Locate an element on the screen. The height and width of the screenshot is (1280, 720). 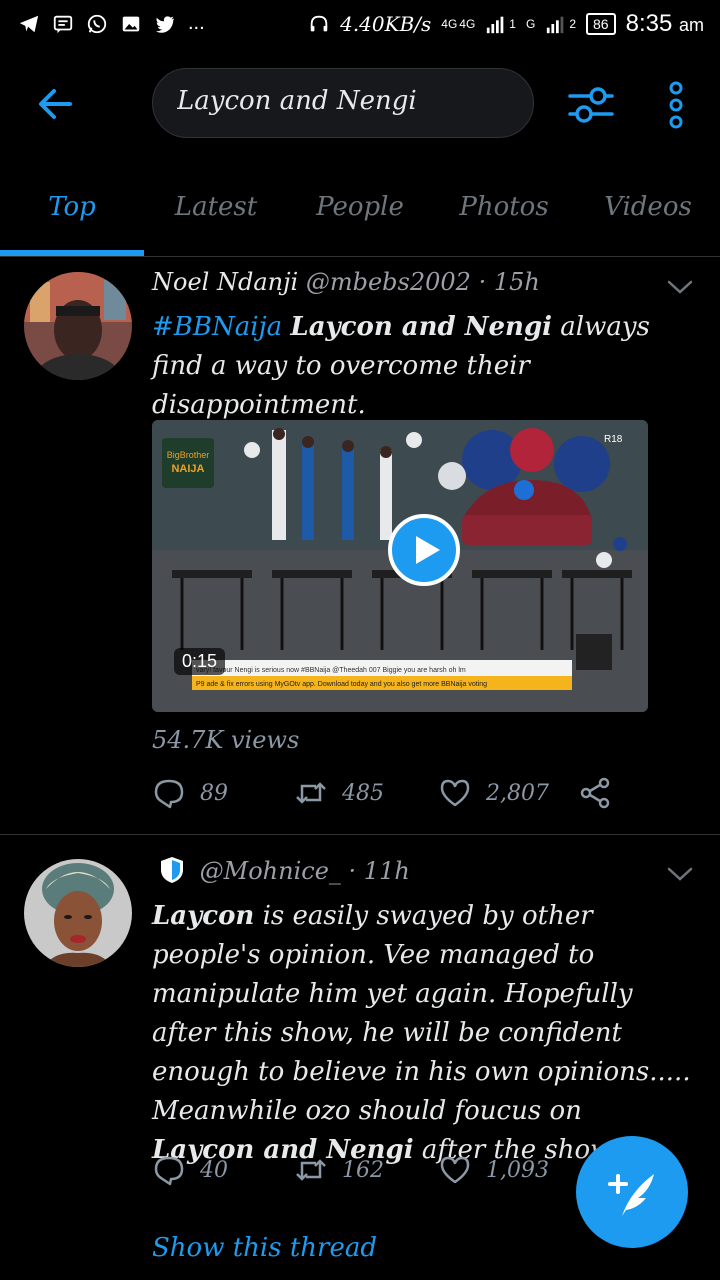
tab-latest: Latest is located at coordinates (216, 207).